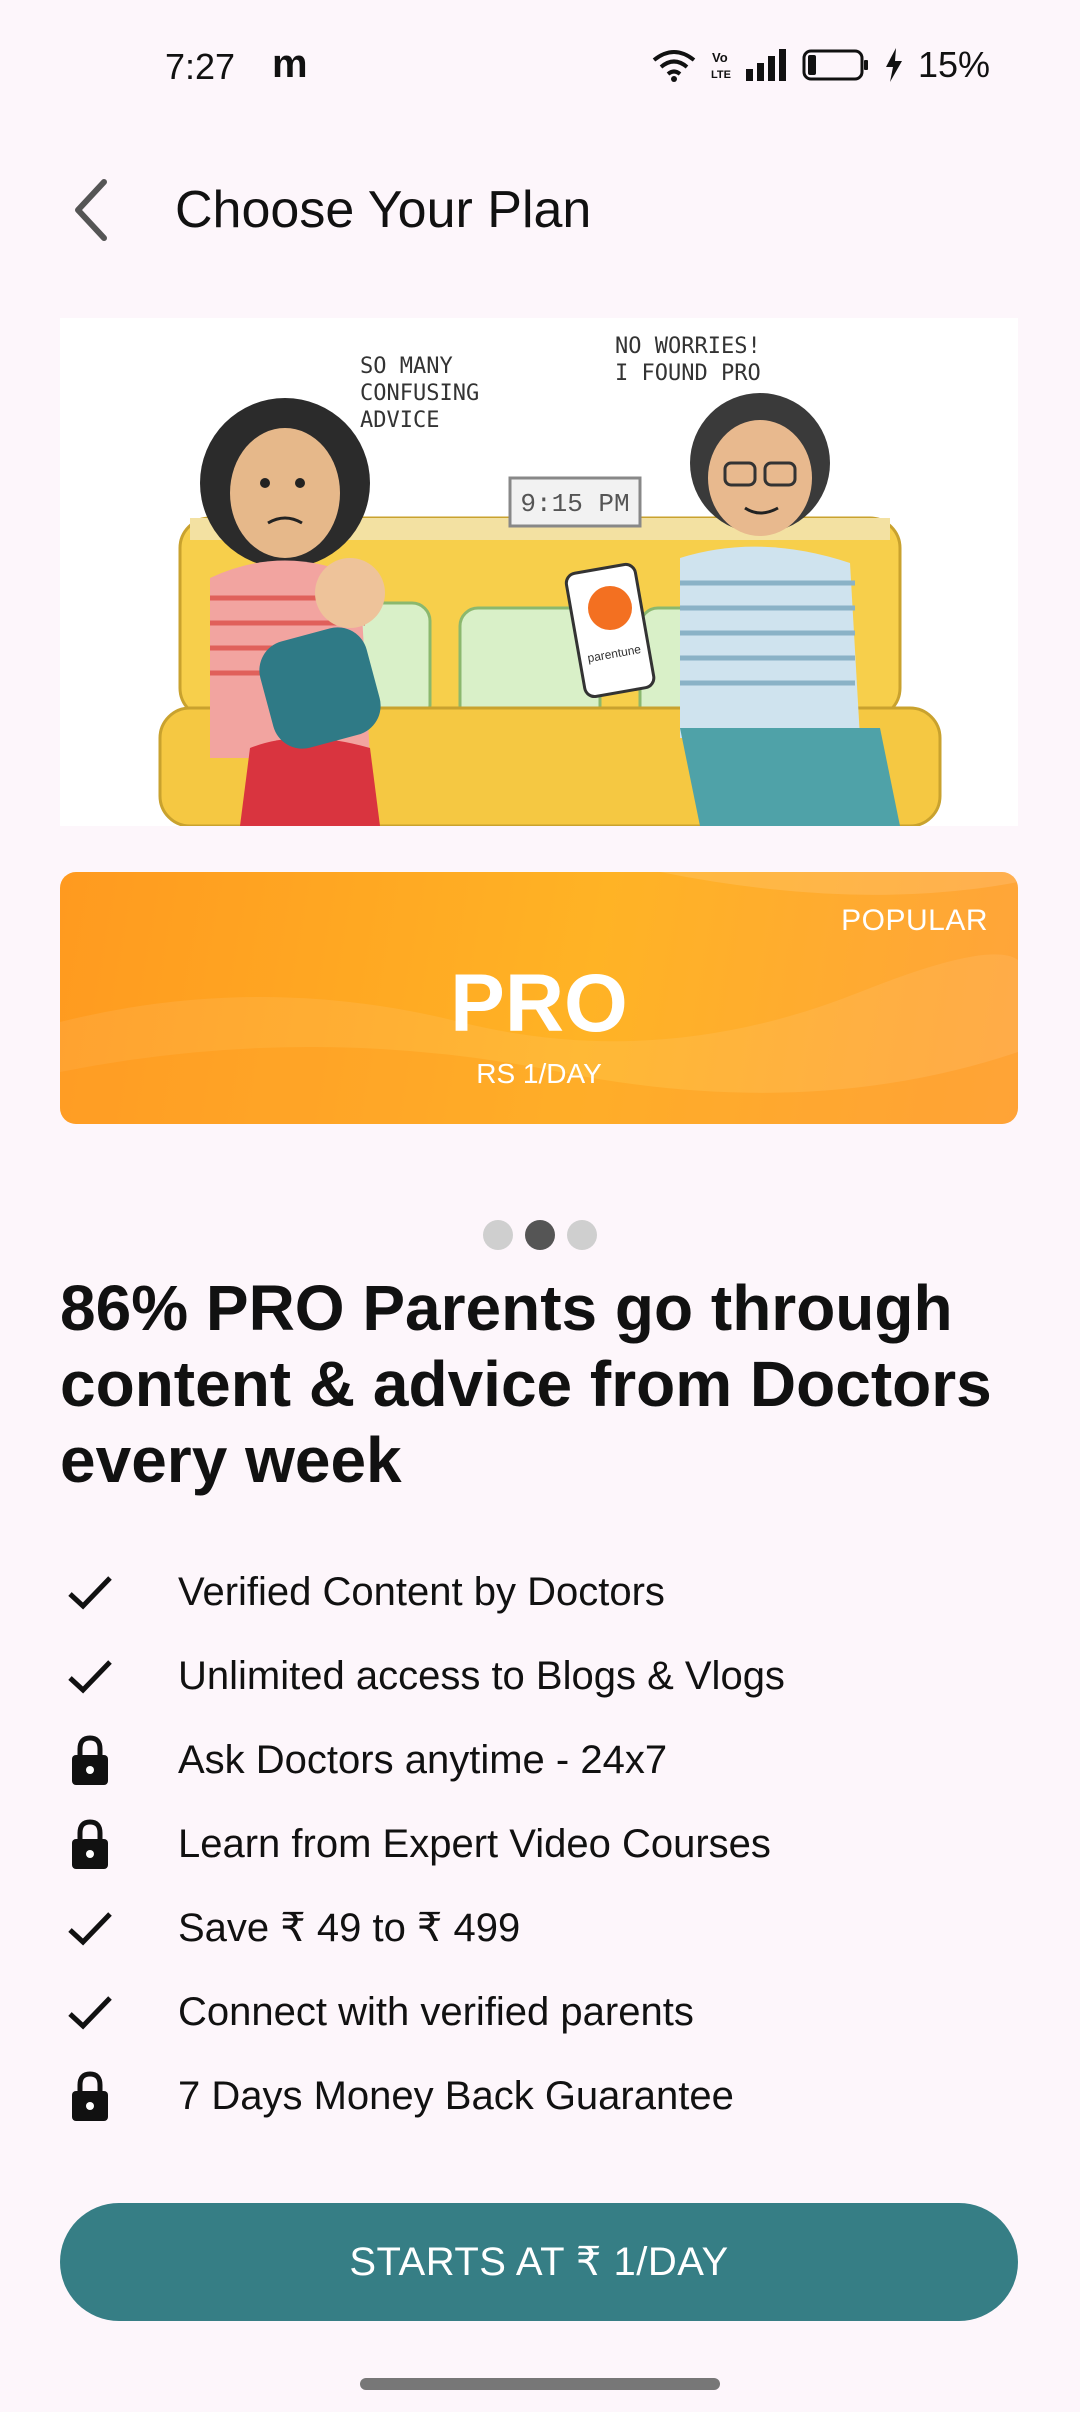 This screenshot has width=1080, height=2412. I want to click on back-button, so click(90, 210).